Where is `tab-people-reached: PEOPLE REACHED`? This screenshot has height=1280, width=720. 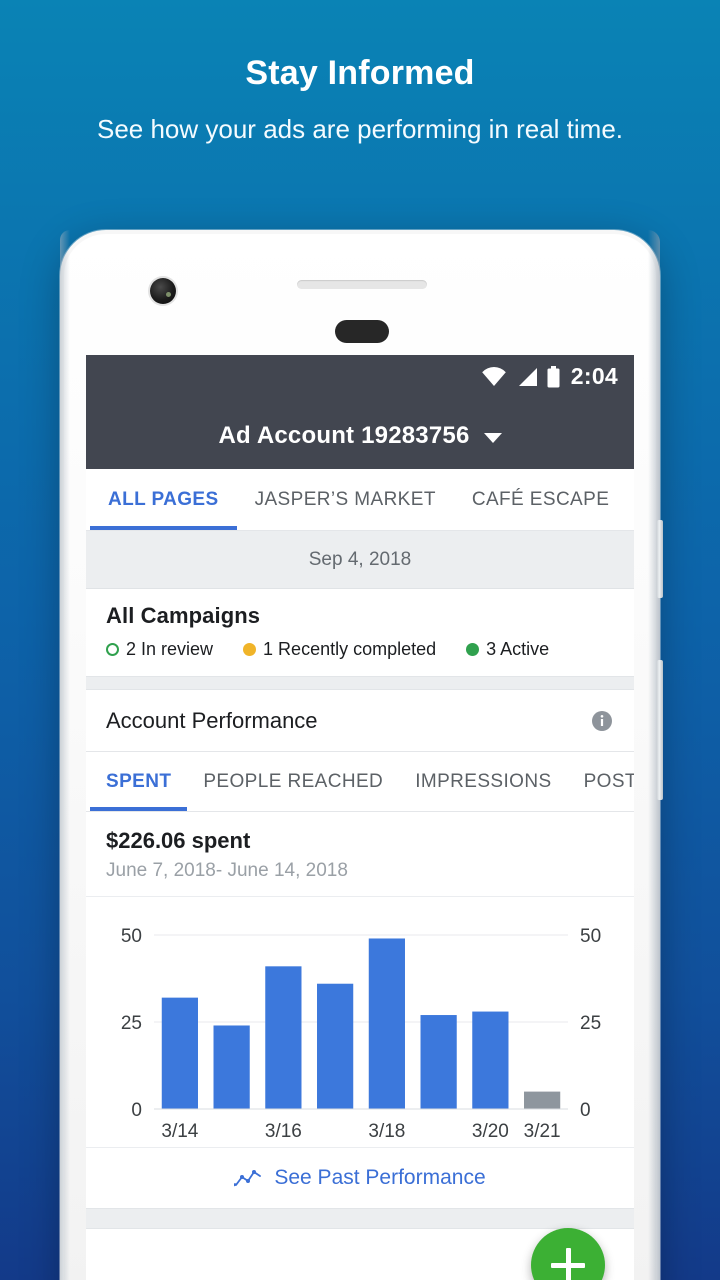
tab-people-reached: PEOPLE REACHED is located at coordinates (293, 781).